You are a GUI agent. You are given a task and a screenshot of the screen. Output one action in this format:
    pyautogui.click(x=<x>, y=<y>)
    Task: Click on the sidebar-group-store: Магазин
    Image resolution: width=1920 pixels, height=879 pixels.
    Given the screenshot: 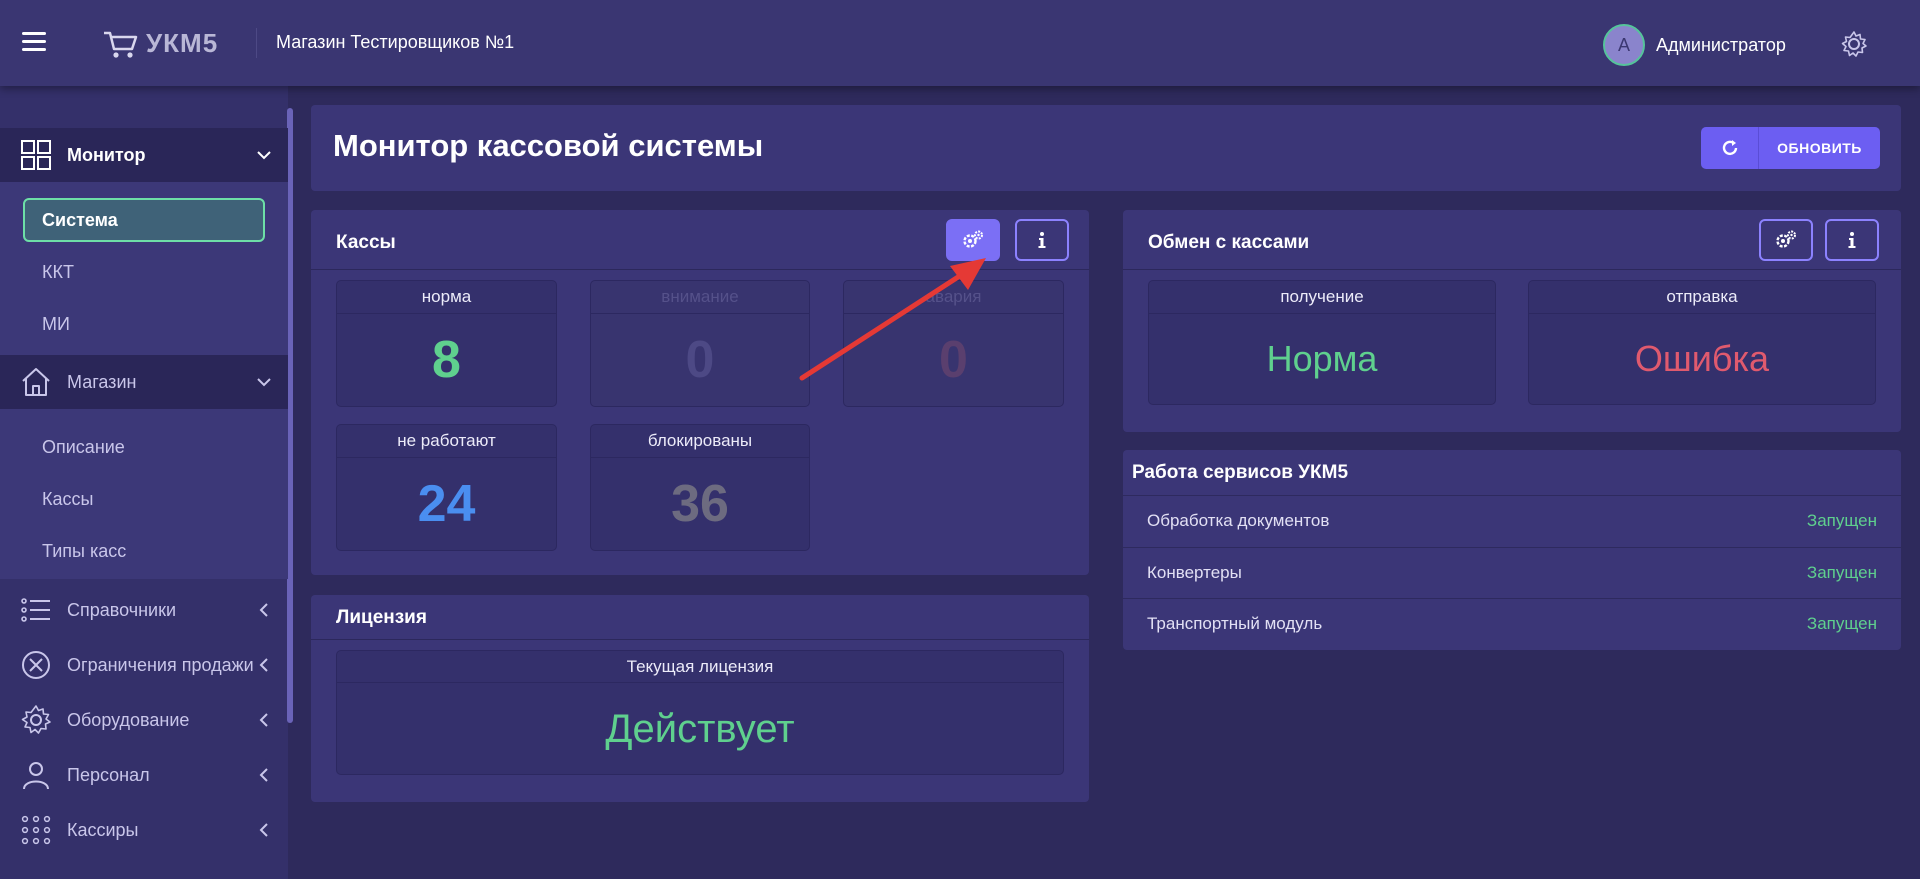 What is the action you would take?
    pyautogui.click(x=144, y=382)
    